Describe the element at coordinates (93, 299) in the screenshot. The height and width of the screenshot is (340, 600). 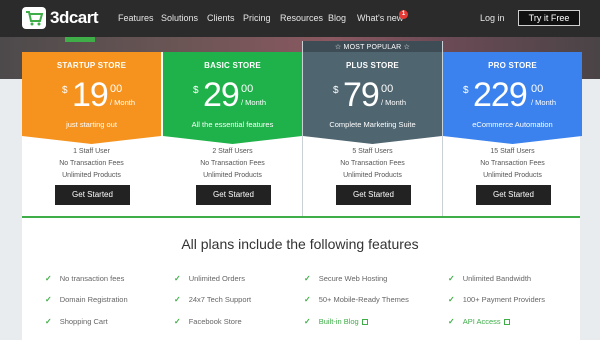
I see `feature-label: Domain Registration` at that location.